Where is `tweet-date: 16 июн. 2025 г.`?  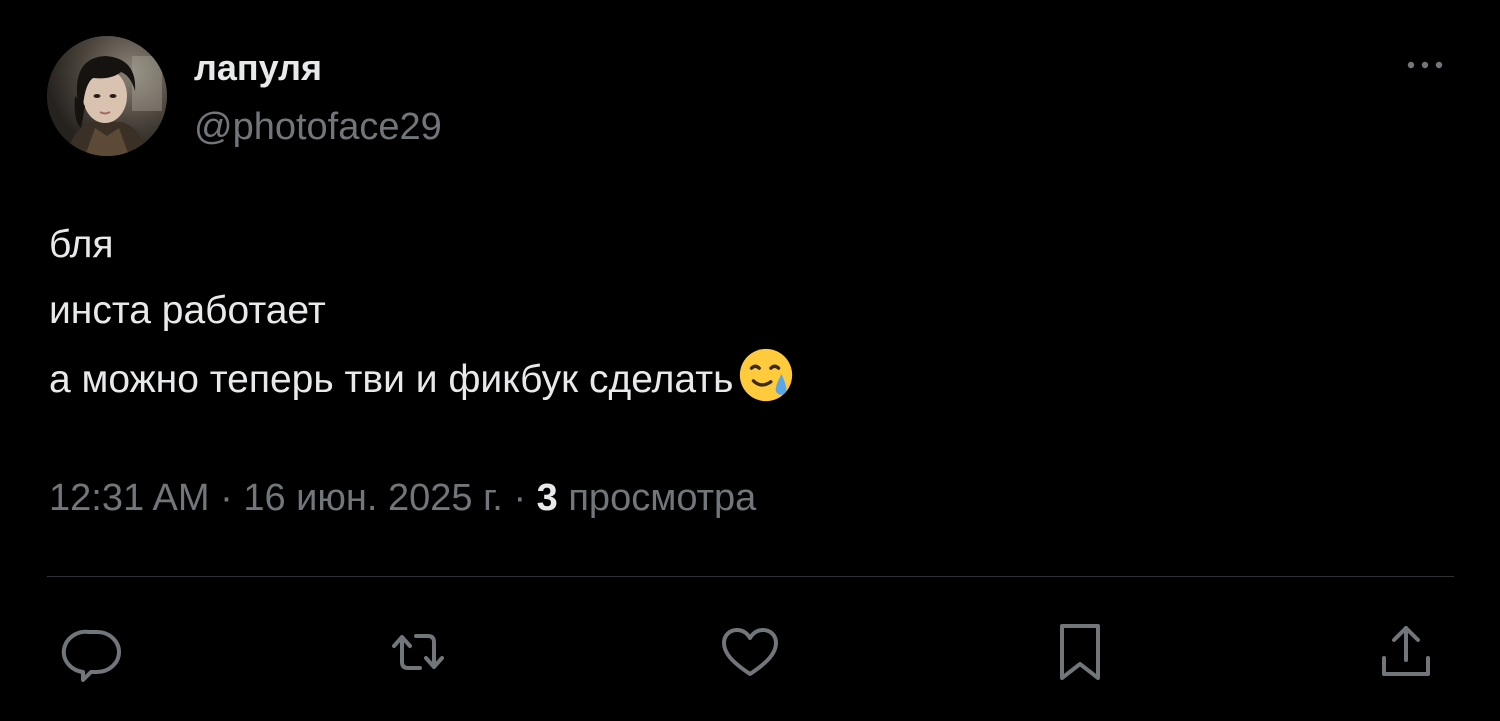
tweet-date: 16 июн. 2025 г. is located at coordinates (373, 498).